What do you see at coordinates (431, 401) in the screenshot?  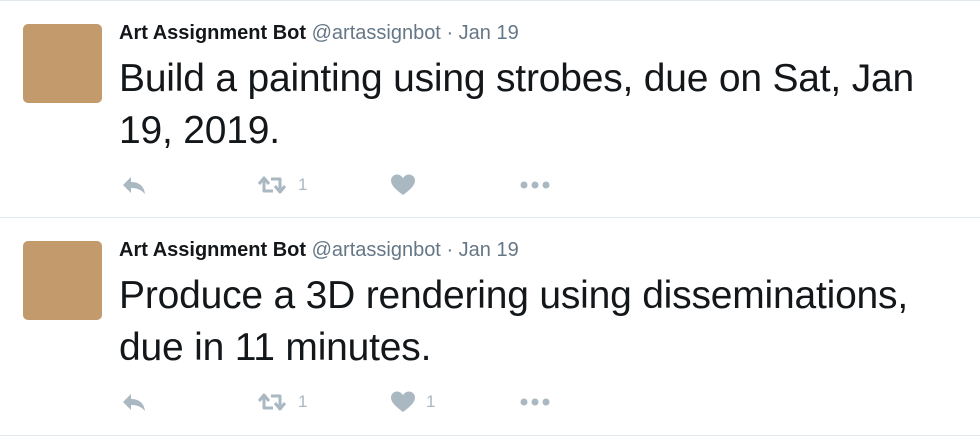 I see `like-count: 1` at bounding box center [431, 401].